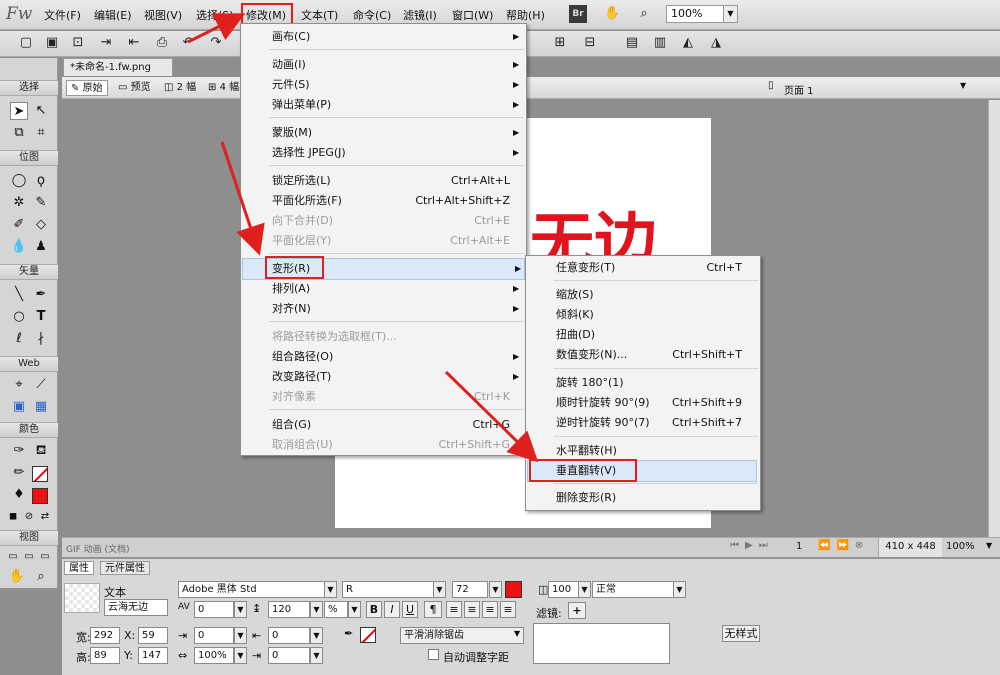 The height and width of the screenshot is (675, 1000). I want to click on arrow-to-transform, so click(242, 198).